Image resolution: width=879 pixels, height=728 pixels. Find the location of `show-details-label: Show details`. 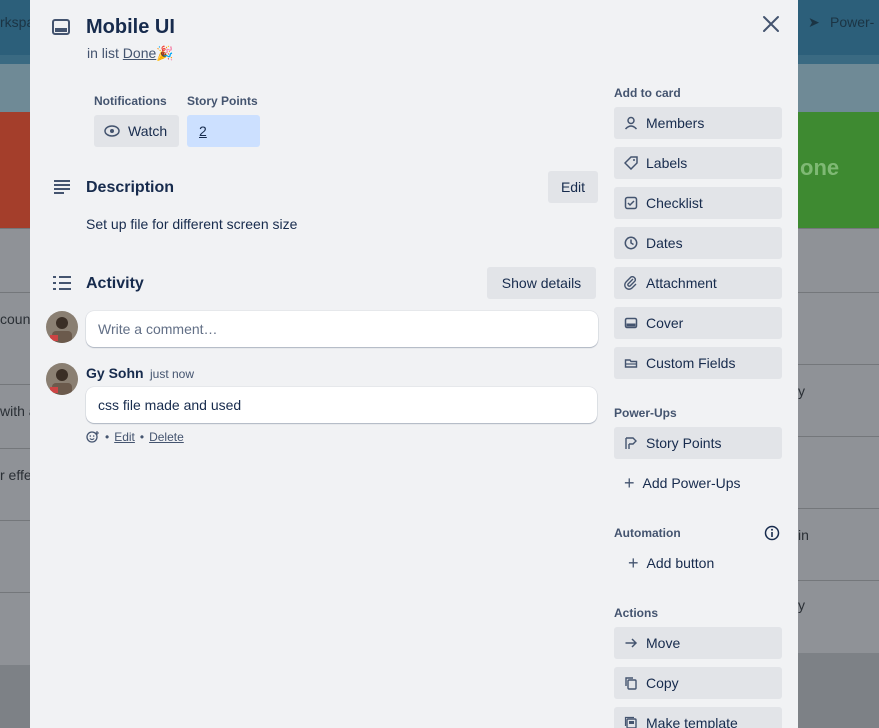

show-details-label: Show details is located at coordinates (541, 283).